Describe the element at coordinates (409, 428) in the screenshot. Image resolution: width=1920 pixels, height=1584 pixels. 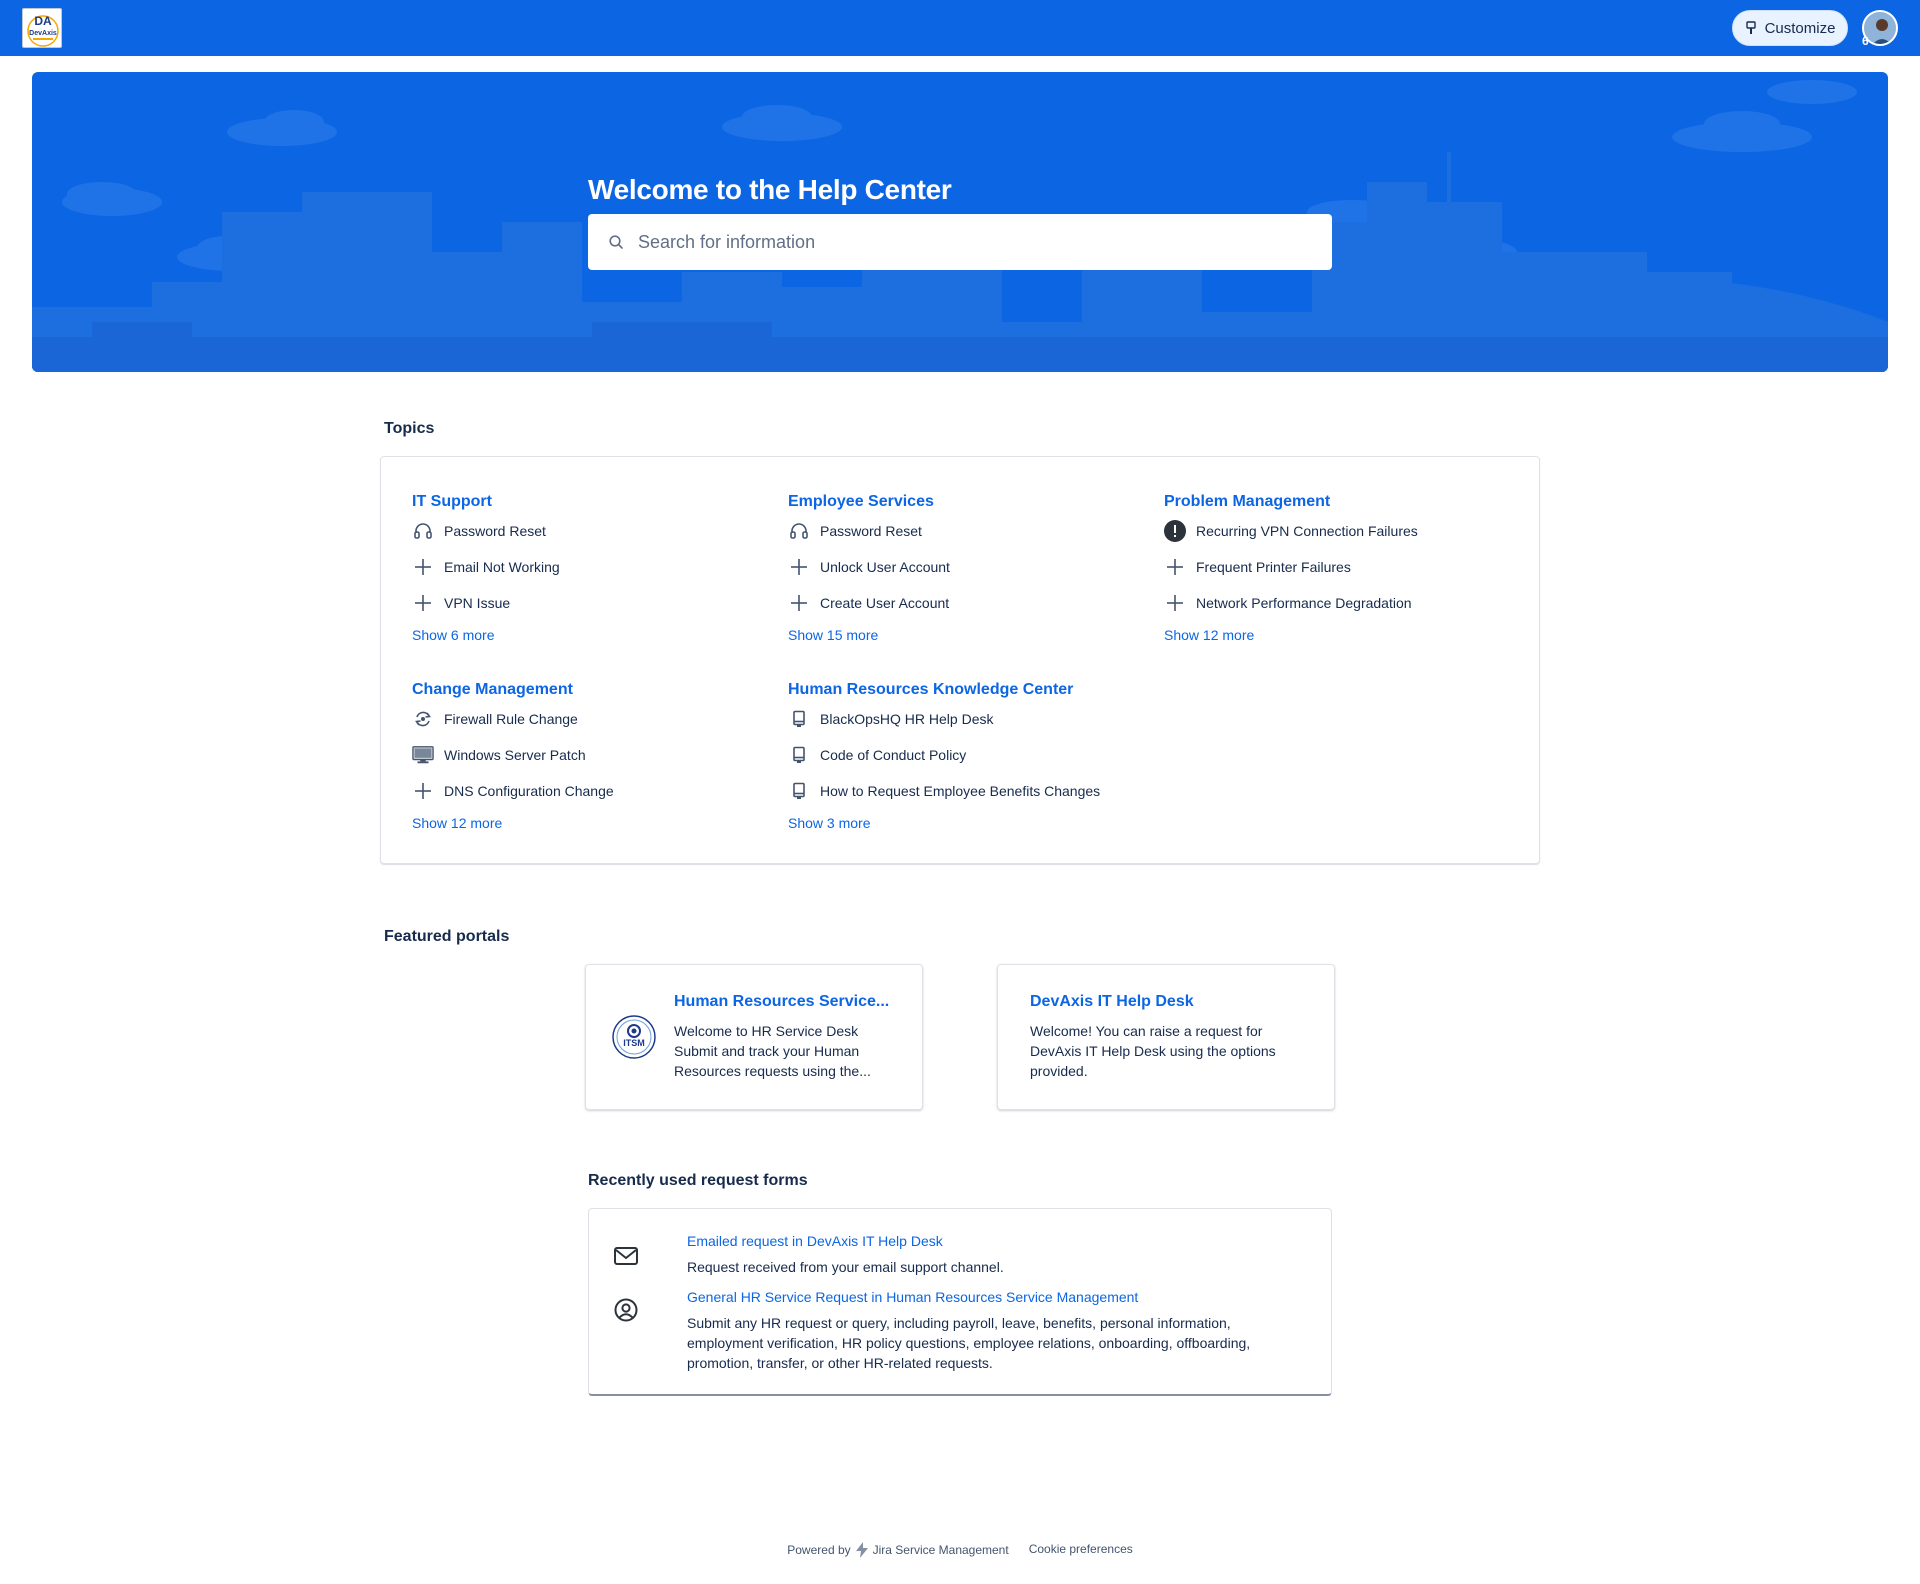
I see `topics-heading: Topics` at that location.